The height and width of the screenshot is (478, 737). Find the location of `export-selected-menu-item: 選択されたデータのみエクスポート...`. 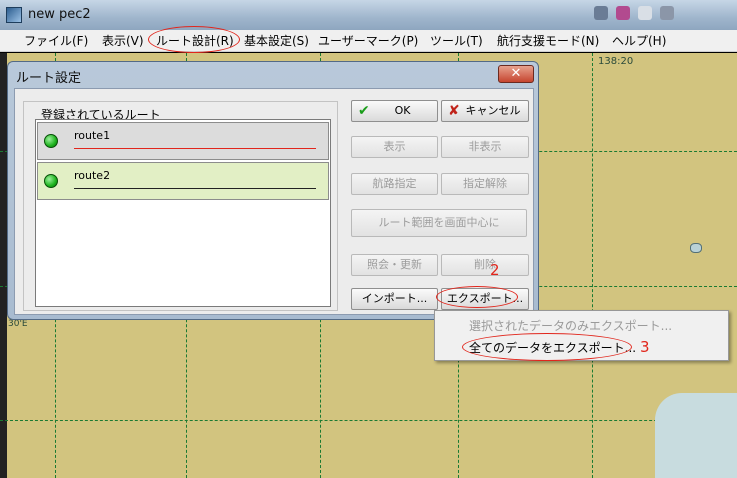

export-selected-menu-item: 選択されたデータのみエクスポート... is located at coordinates (570, 325).